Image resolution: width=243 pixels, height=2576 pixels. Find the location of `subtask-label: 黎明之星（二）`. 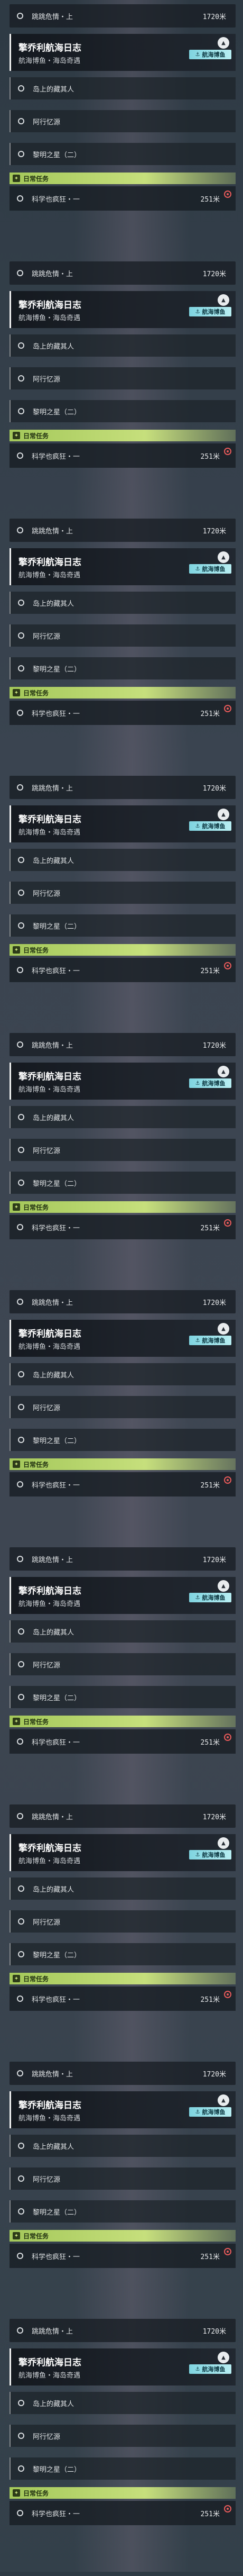

subtask-label: 黎明之星（二） is located at coordinates (57, 412).